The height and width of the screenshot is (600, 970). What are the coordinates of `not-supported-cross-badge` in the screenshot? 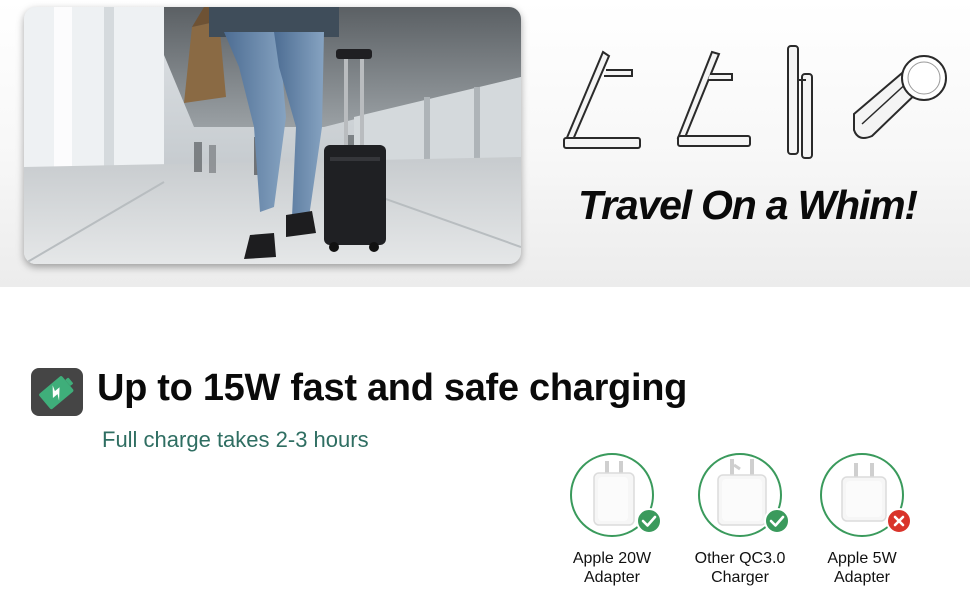 It's located at (899, 521).